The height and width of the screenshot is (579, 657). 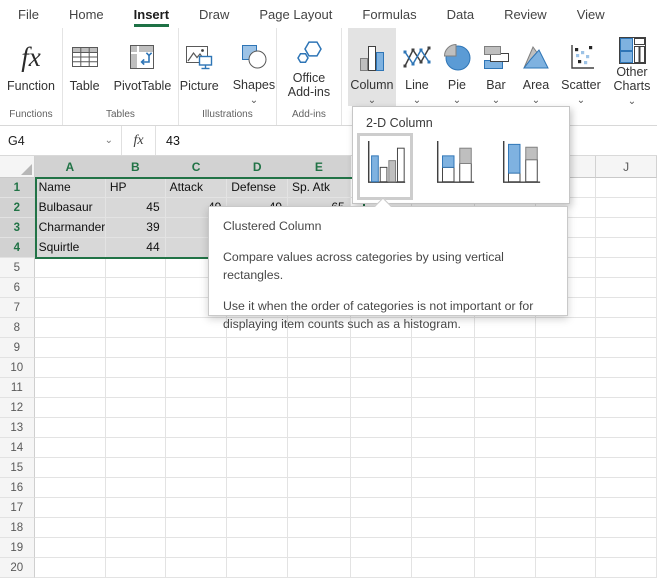 What do you see at coordinates (257, 428) in the screenshot?
I see `cell-D13` at bounding box center [257, 428].